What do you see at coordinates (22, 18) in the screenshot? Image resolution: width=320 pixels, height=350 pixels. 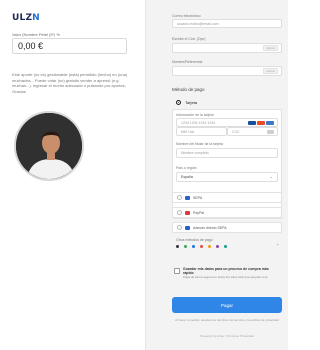 I see `brand-name: ULZ` at bounding box center [22, 18].